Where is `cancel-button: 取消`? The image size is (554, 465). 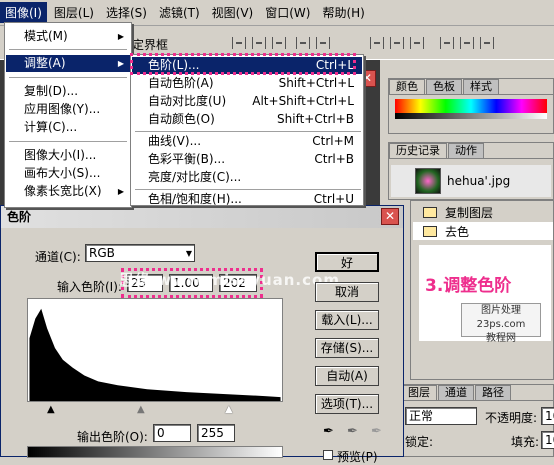 cancel-button: 取消 is located at coordinates (347, 292).